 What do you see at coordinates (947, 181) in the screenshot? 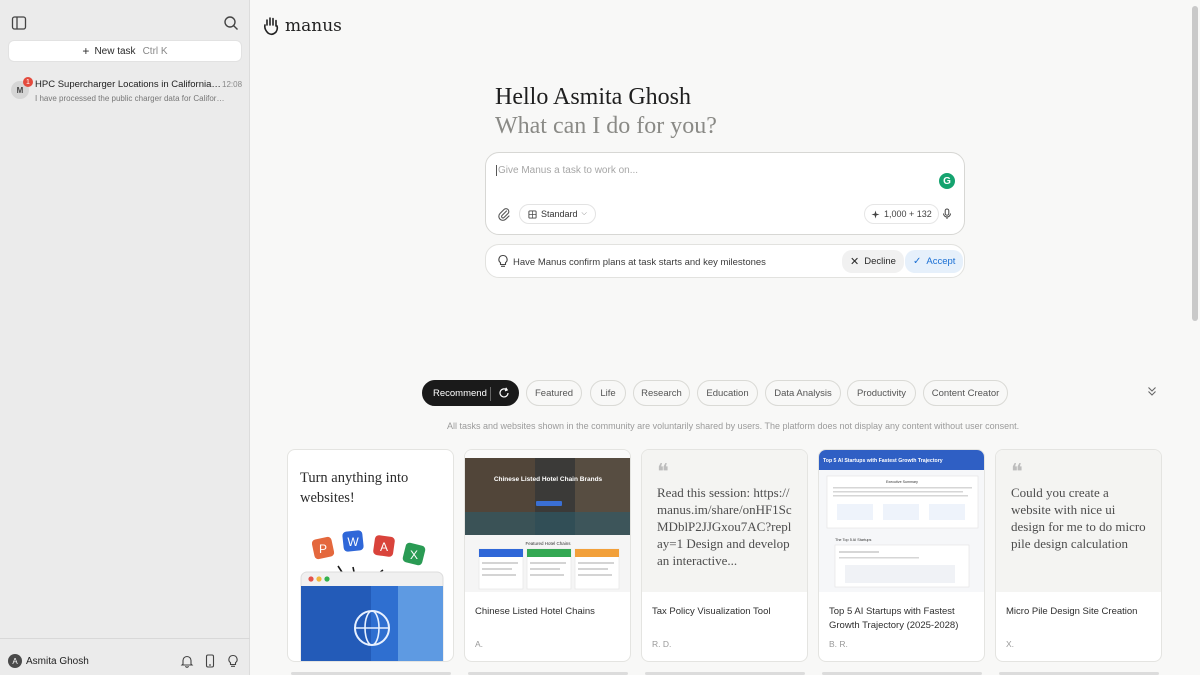
I see `grammarly-icon: G` at bounding box center [947, 181].